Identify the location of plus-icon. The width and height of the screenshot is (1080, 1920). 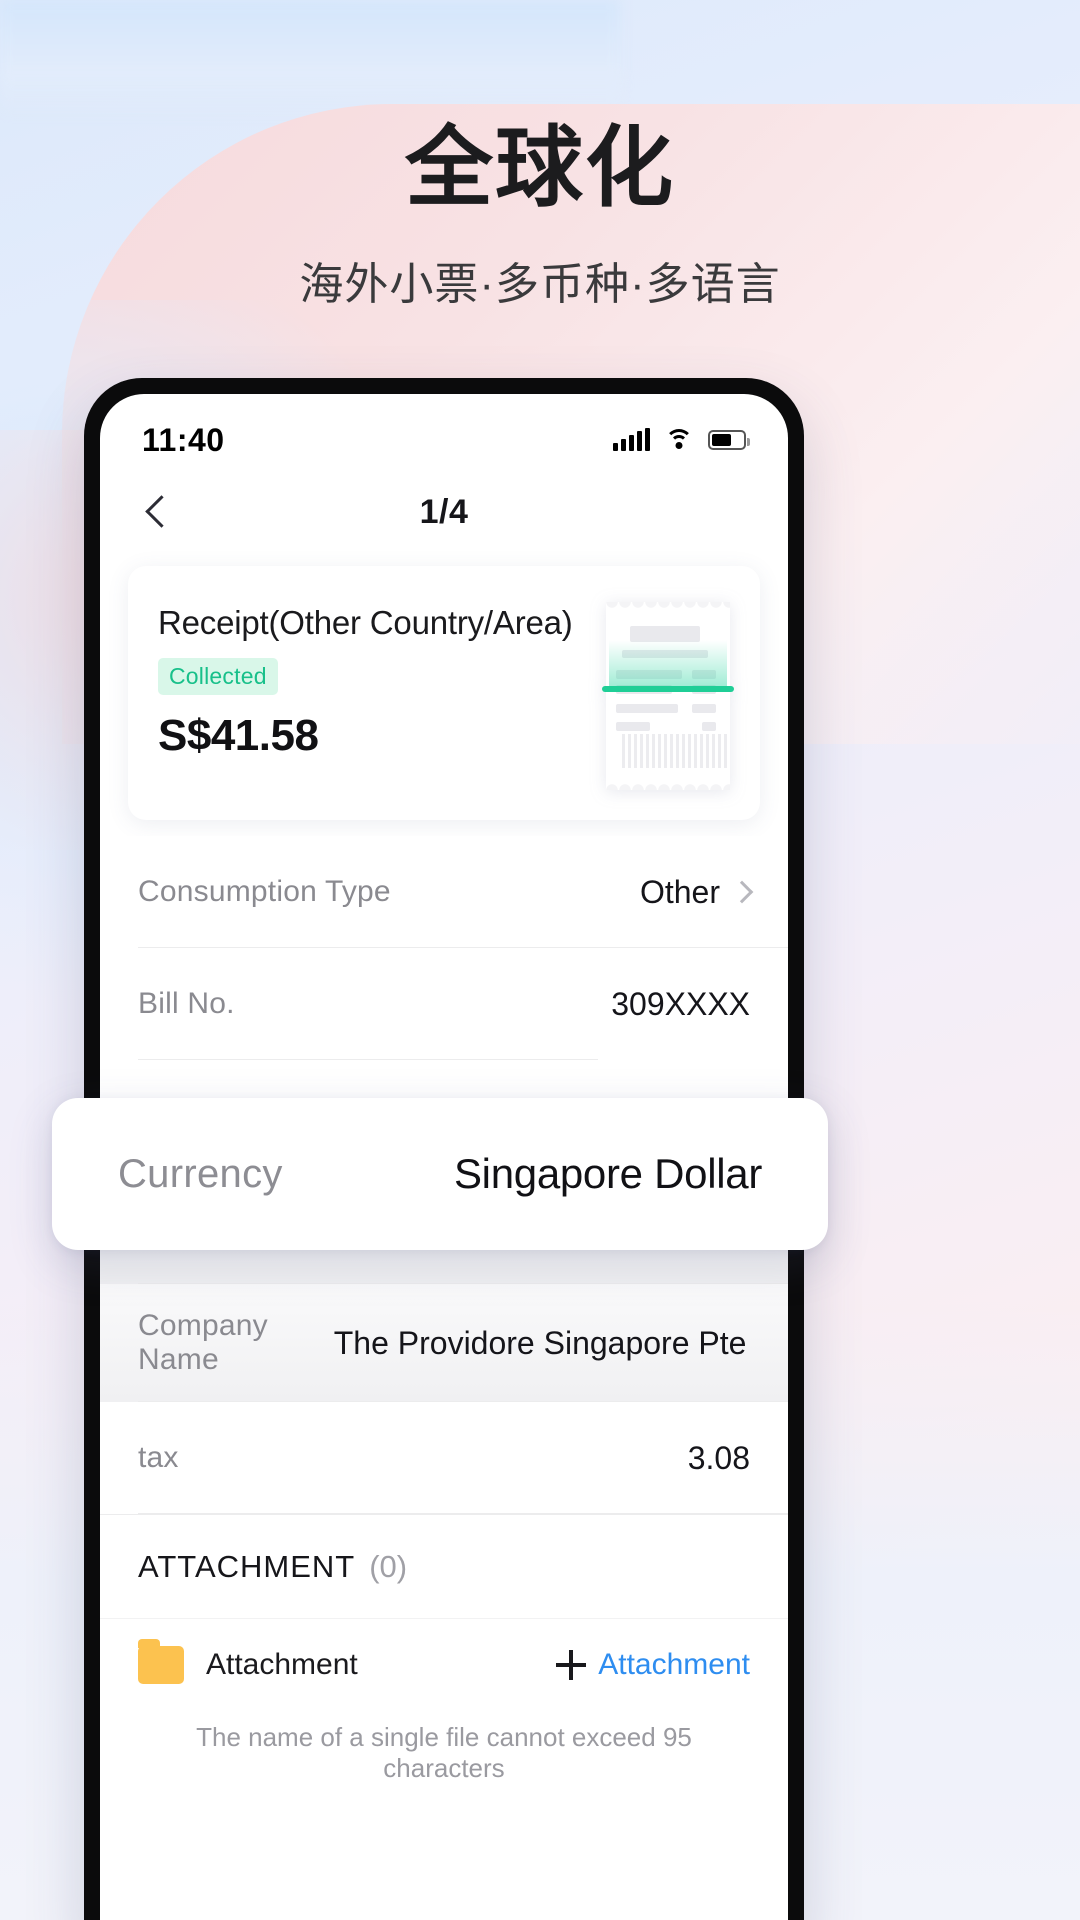
(571, 1664).